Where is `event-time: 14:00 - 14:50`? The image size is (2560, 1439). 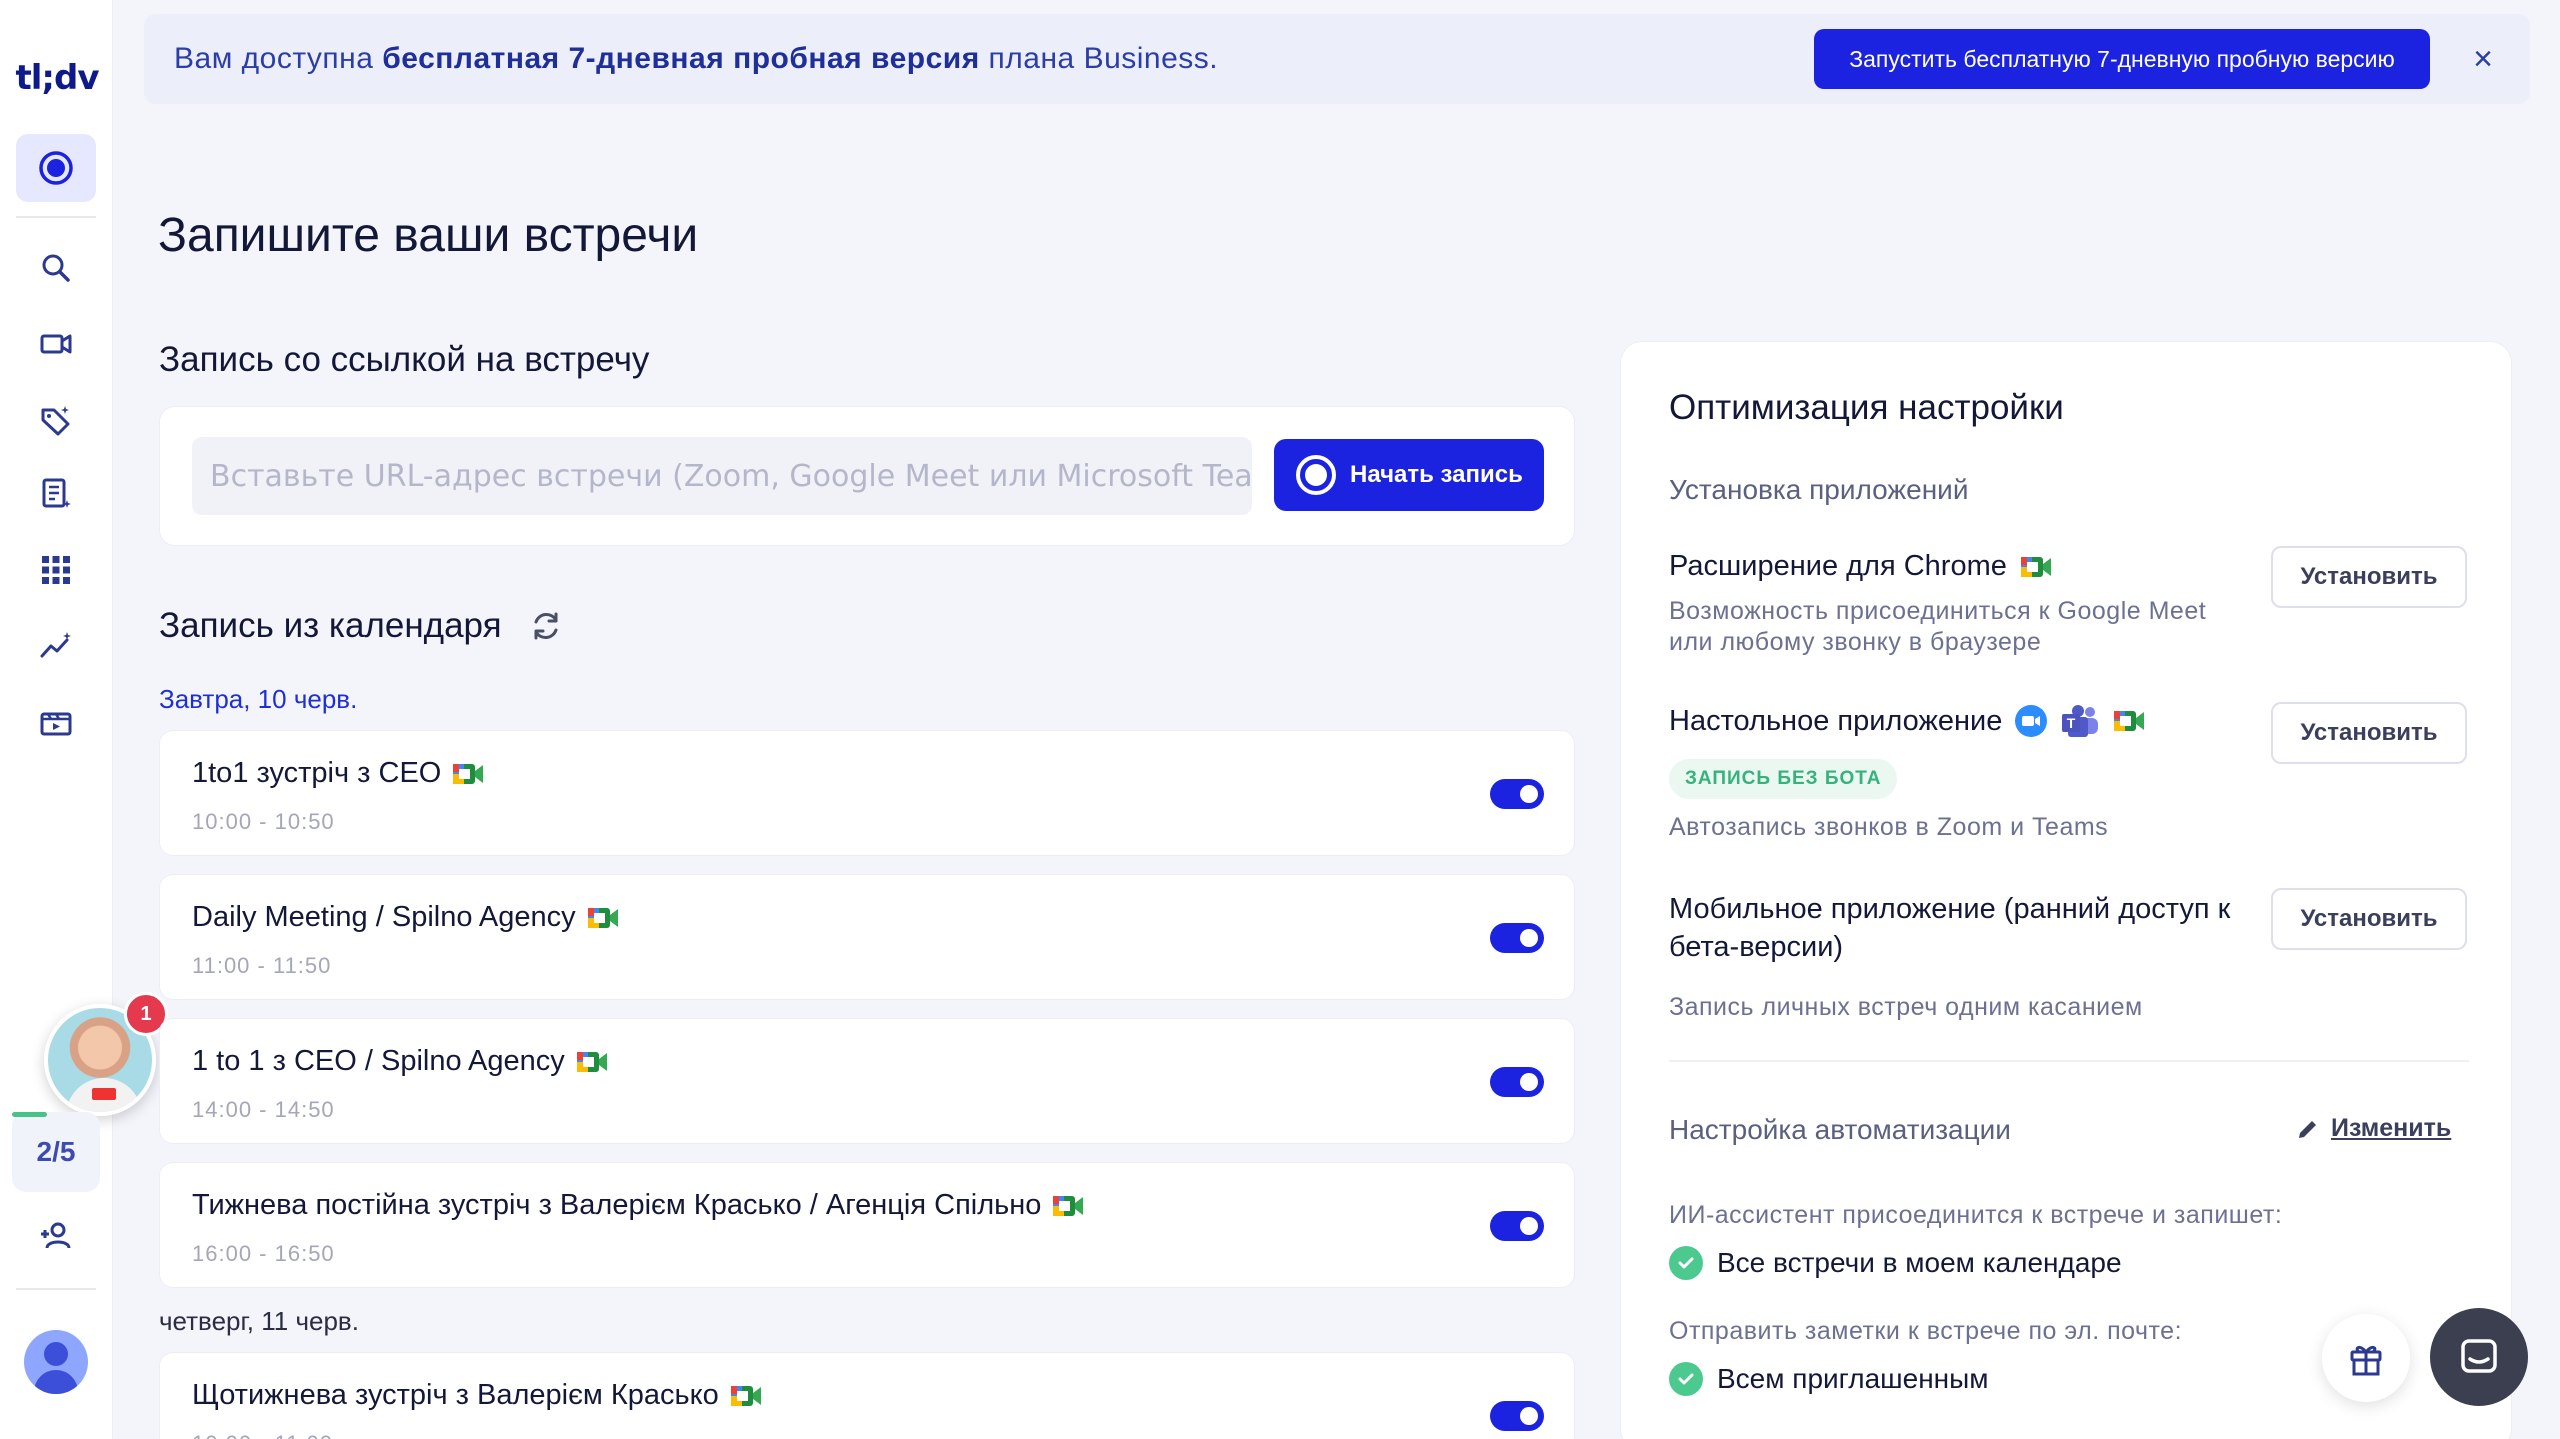
event-time: 14:00 - 14:50 is located at coordinates (263, 1109).